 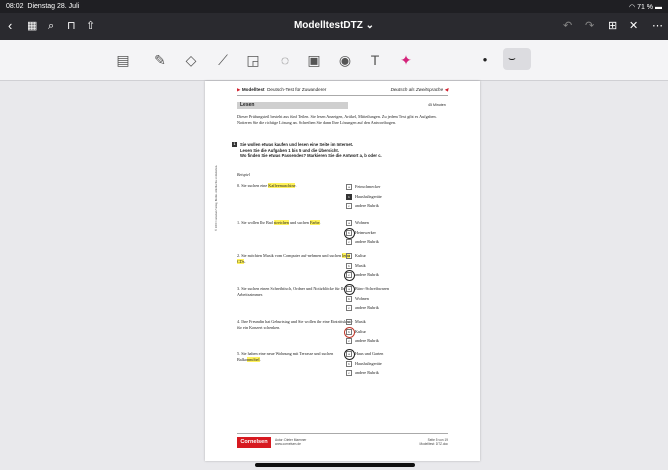 What do you see at coordinates (612, 26) in the screenshot?
I see `add-page-icon: ⊞` at bounding box center [612, 26].